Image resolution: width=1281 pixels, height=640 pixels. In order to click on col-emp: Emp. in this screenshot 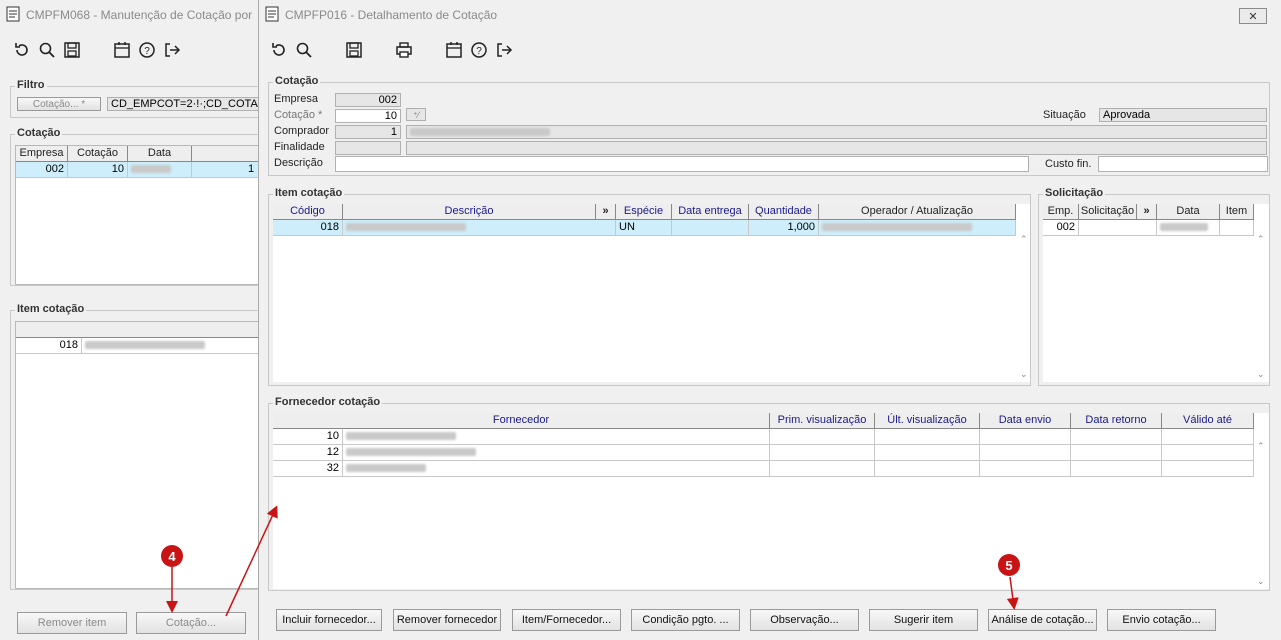, I will do `click(1061, 212)`.